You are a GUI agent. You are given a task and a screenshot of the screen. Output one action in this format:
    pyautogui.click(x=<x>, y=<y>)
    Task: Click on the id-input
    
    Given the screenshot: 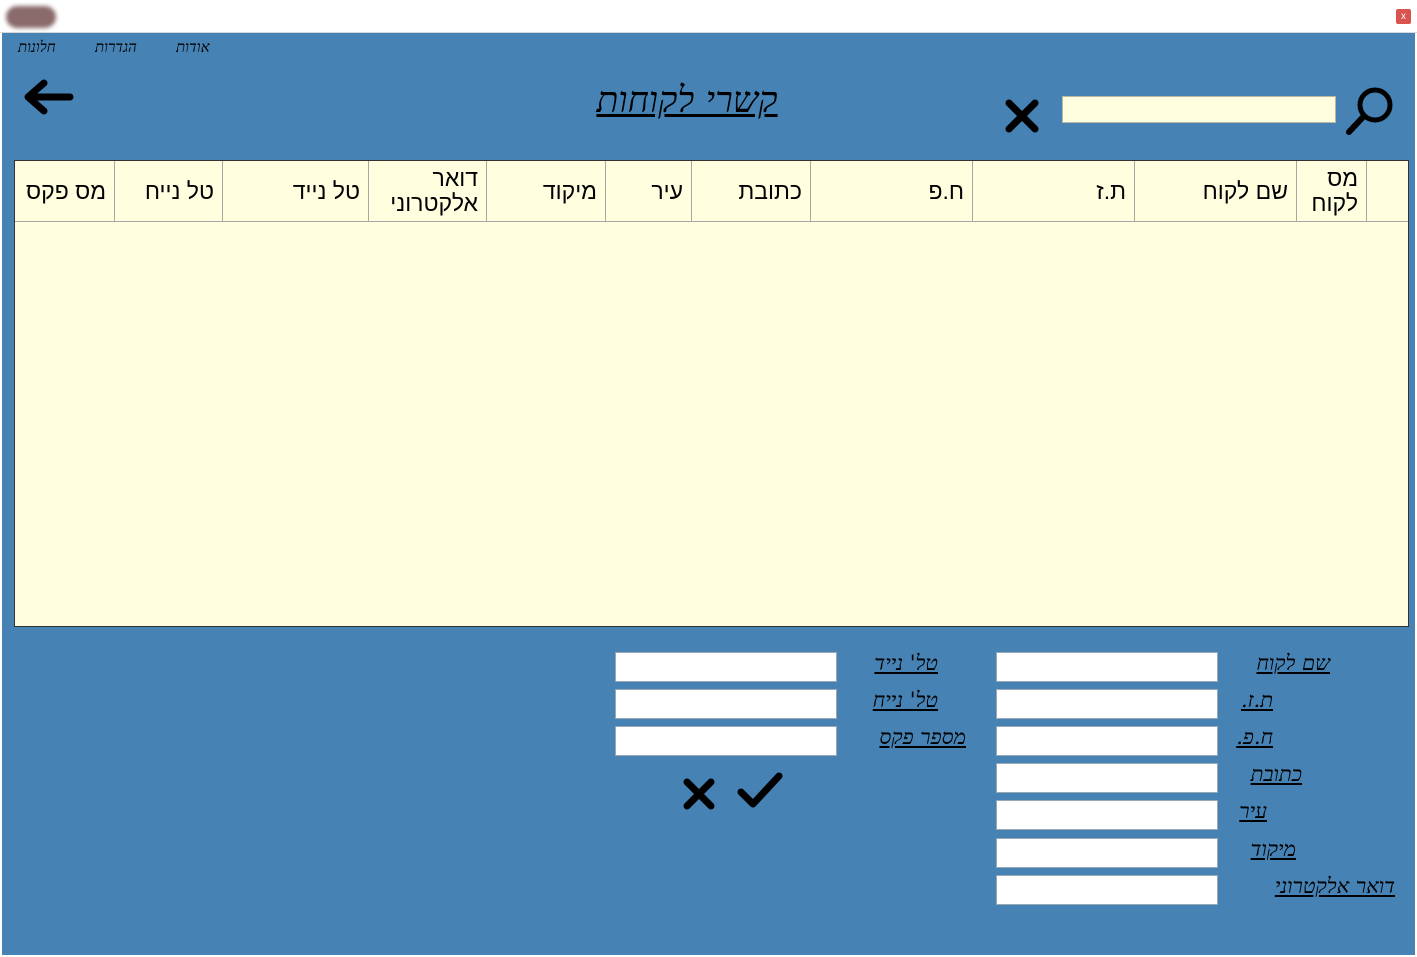 What is the action you would take?
    pyautogui.click(x=1107, y=704)
    